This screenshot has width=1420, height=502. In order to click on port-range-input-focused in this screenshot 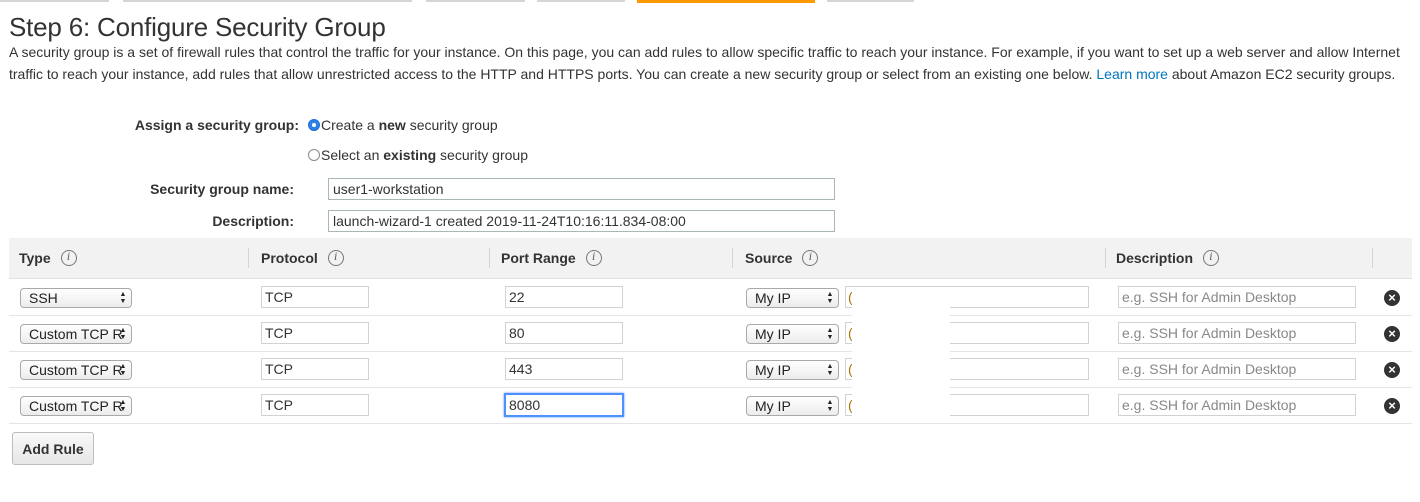, I will do `click(564, 405)`.